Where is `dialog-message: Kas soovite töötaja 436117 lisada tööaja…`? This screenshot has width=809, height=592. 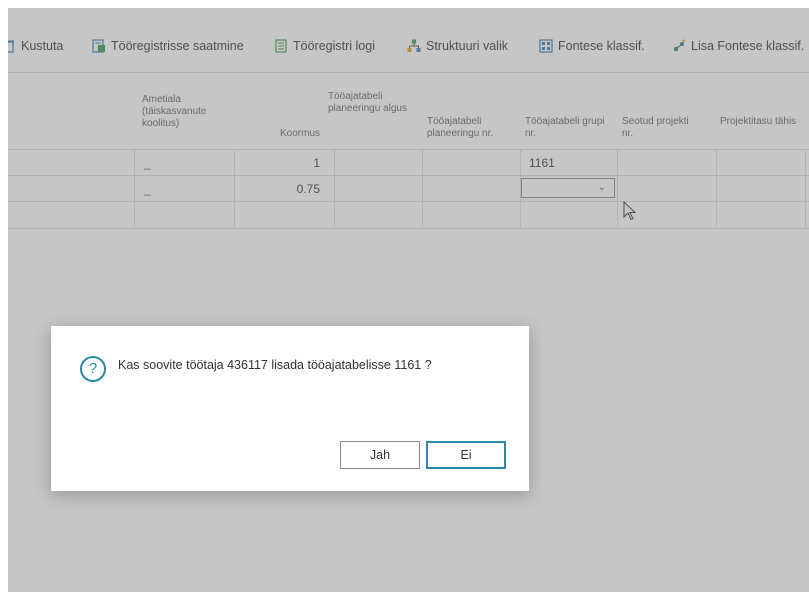
dialog-message: Kas soovite töötaja 436117 lisada tööaja… is located at coordinates (275, 365).